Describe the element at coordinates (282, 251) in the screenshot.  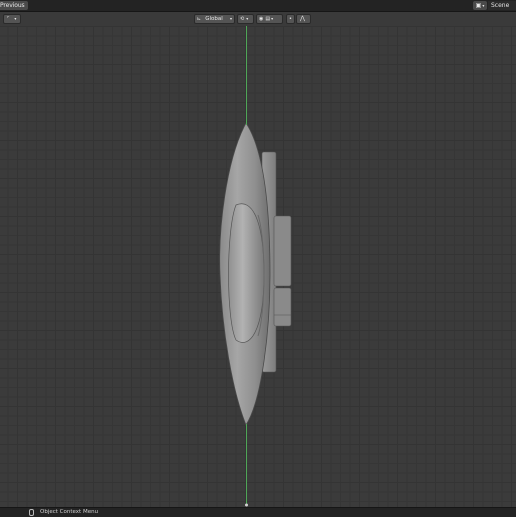
I see `model-flange-upper` at that location.